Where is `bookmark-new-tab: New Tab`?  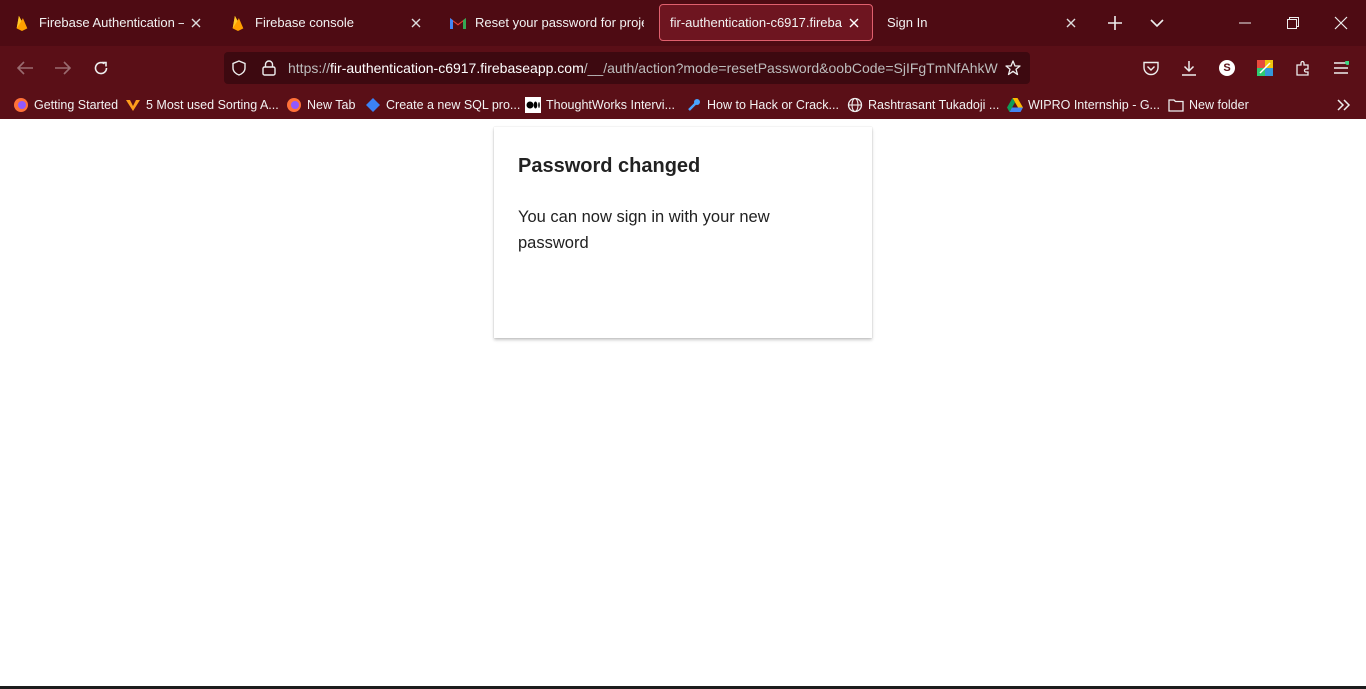
bookmark-new-tab: New Tab is located at coordinates (320, 104).